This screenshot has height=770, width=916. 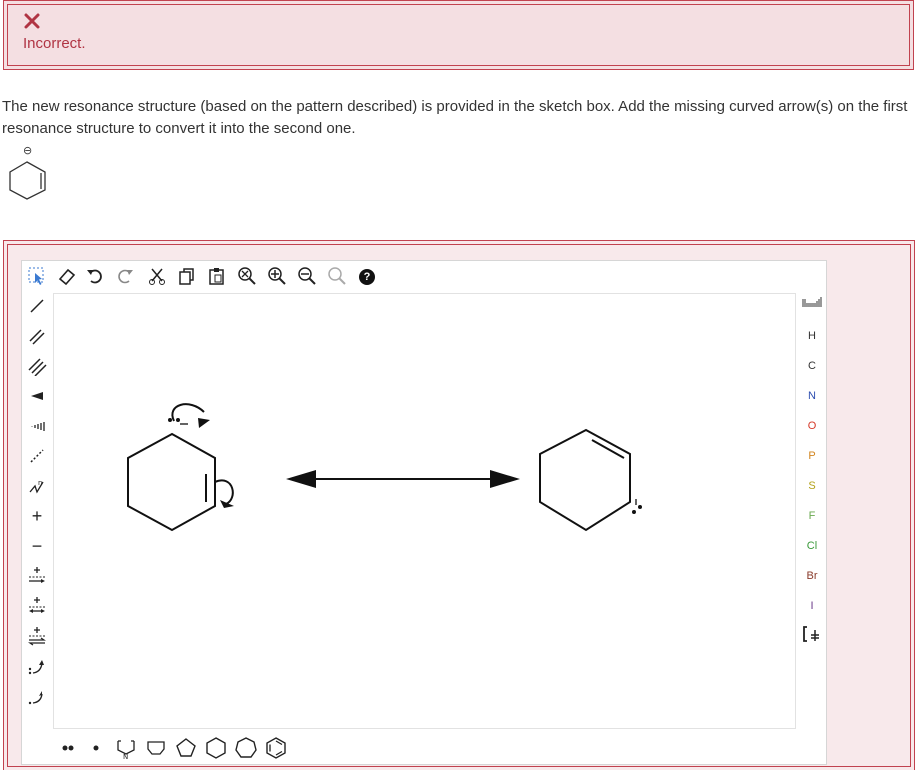 What do you see at coordinates (246, 748) in the screenshot?
I see `cycloheptane-icon` at bounding box center [246, 748].